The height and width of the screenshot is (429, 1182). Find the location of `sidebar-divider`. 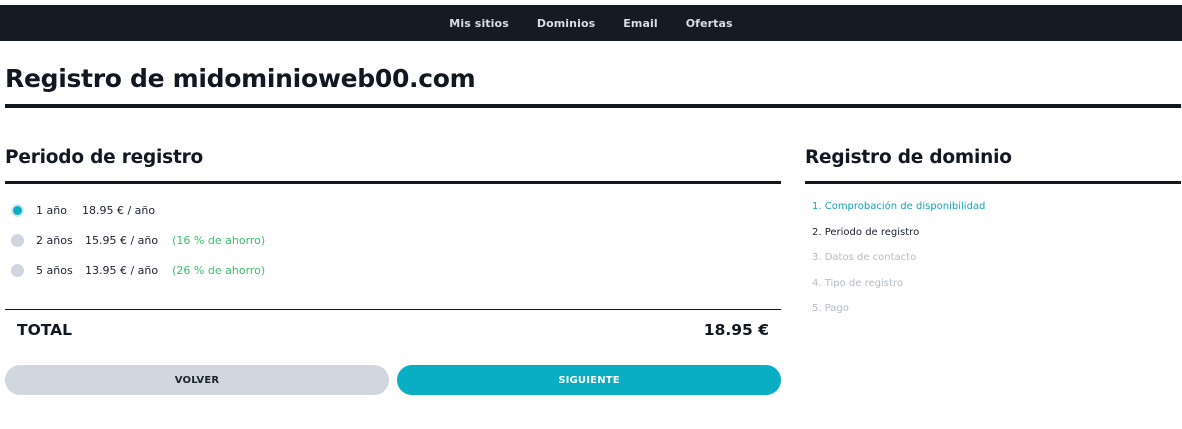

sidebar-divider is located at coordinates (993, 182).